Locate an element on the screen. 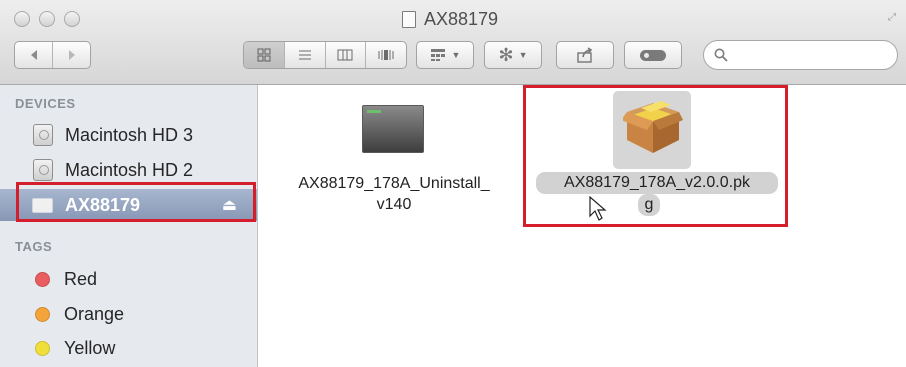 Image resolution: width=906 pixels, height=367 pixels. icon-view-button is located at coordinates (264, 55).